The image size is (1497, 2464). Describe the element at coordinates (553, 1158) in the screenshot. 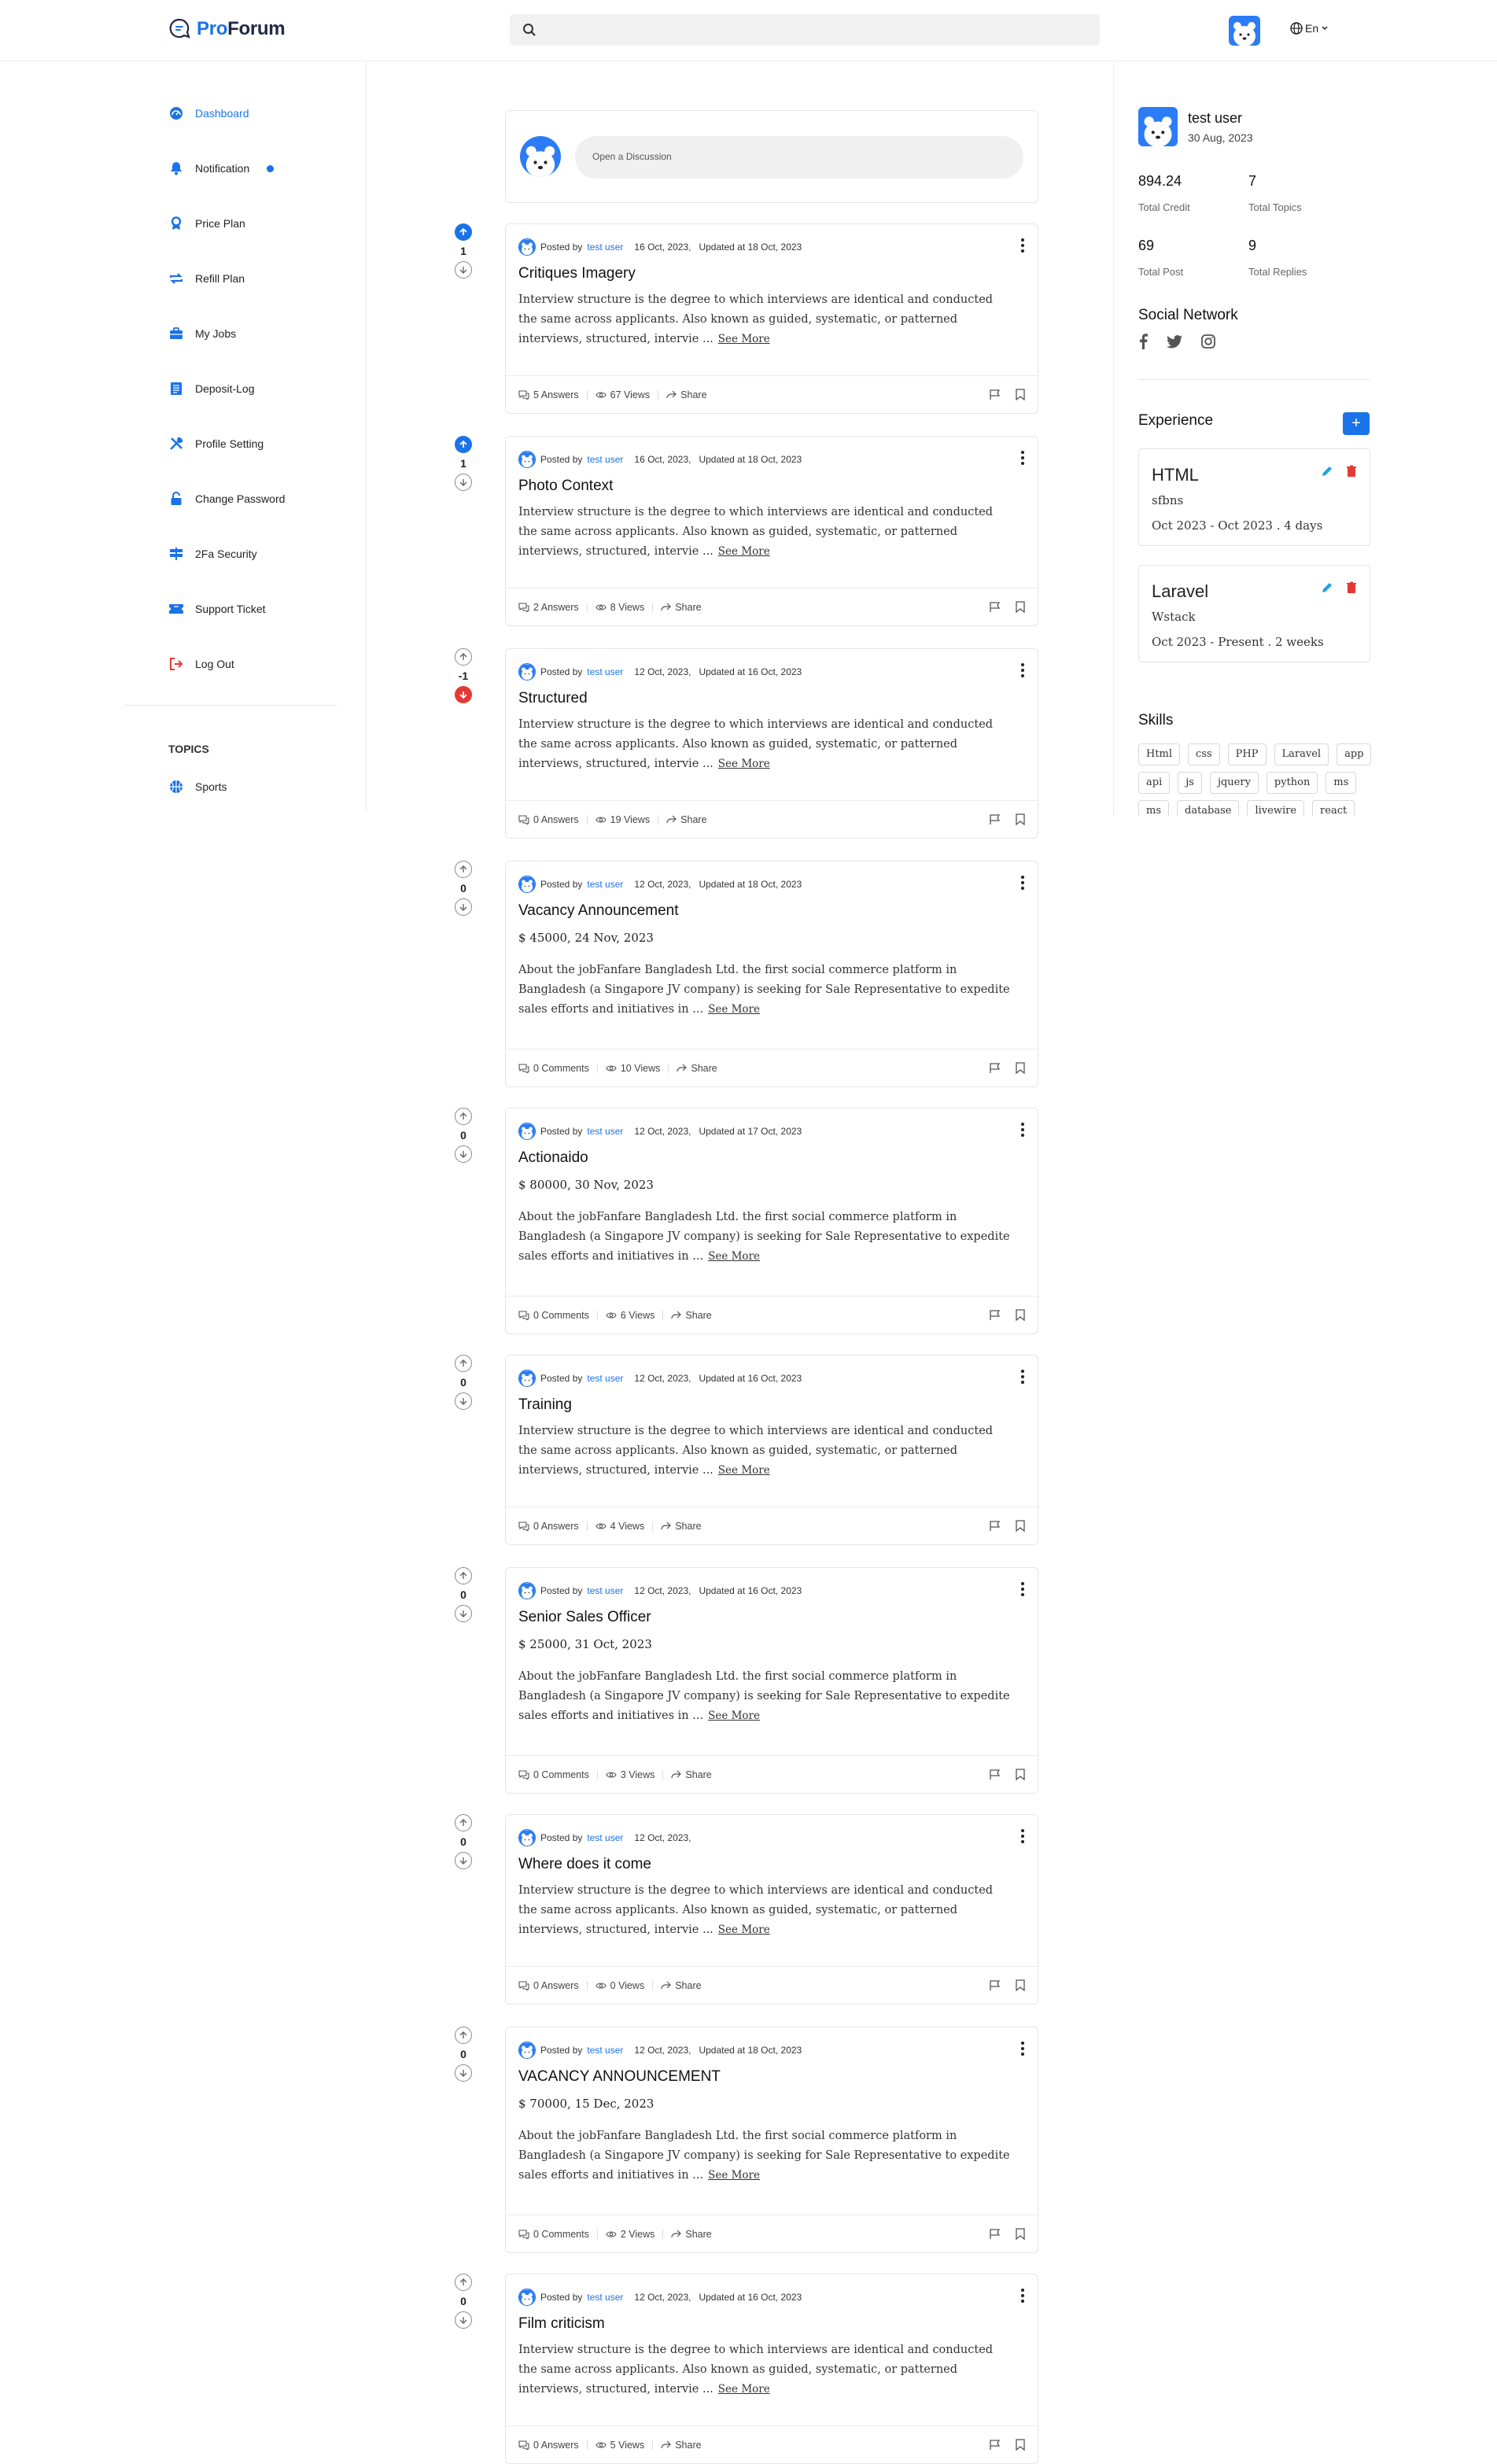

I see `post-title: Actionaido` at that location.